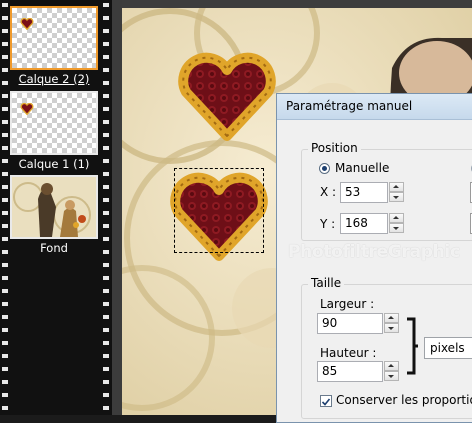 The image size is (472, 423). Describe the element at coordinates (374, 107) in the screenshot. I see `dialog-title: Paramétrage manuel` at that location.